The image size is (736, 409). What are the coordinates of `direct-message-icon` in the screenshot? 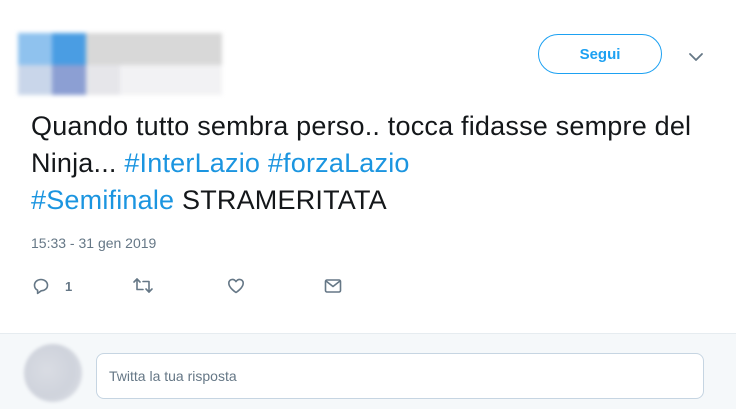 It's located at (333, 286).